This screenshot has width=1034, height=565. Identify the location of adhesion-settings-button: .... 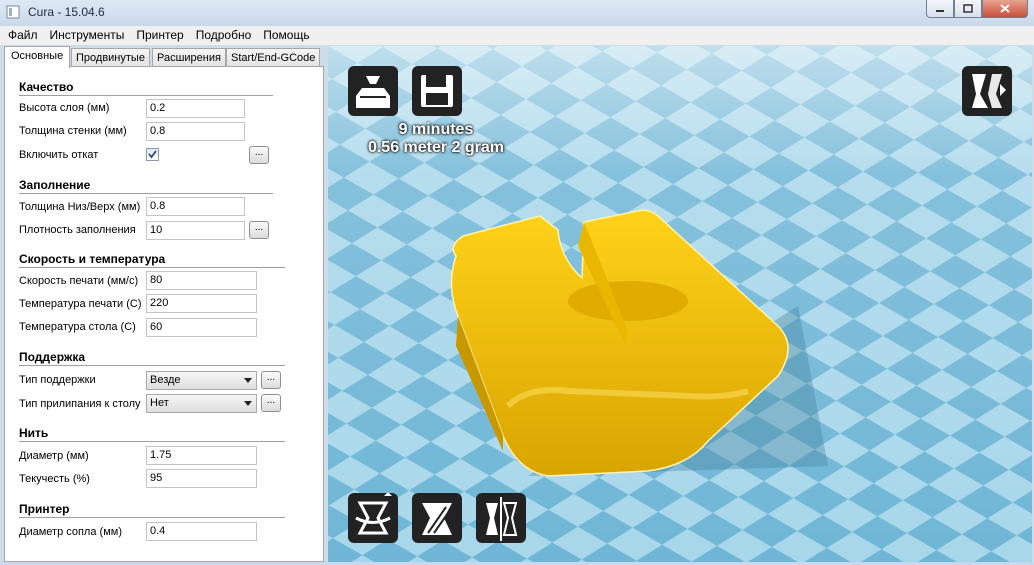
(271, 403).